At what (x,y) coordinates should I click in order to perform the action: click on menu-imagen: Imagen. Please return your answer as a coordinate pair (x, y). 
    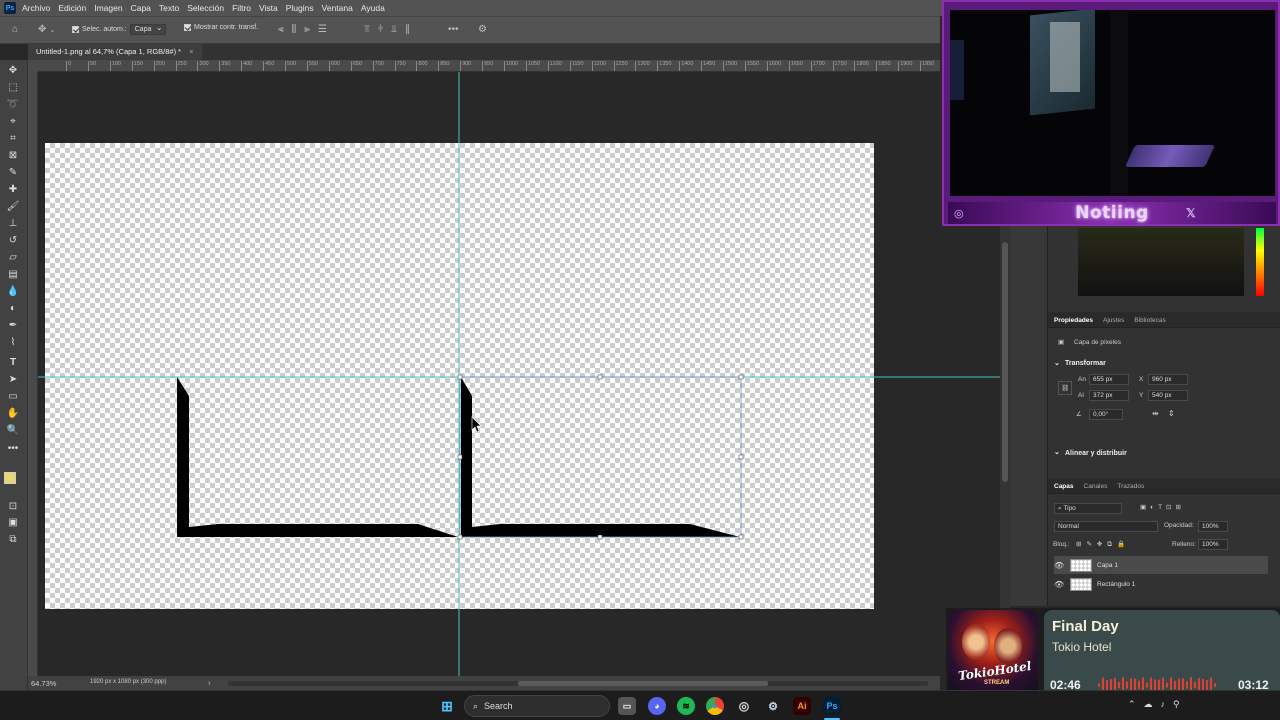
    Looking at the image, I should click on (108, 8).